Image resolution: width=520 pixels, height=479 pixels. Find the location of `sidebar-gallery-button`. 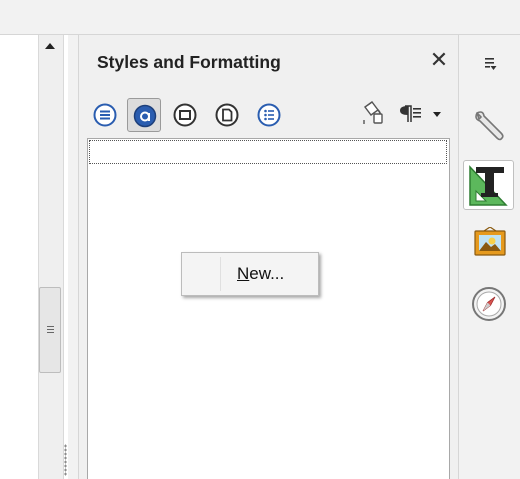

sidebar-gallery-button is located at coordinates (490, 242).